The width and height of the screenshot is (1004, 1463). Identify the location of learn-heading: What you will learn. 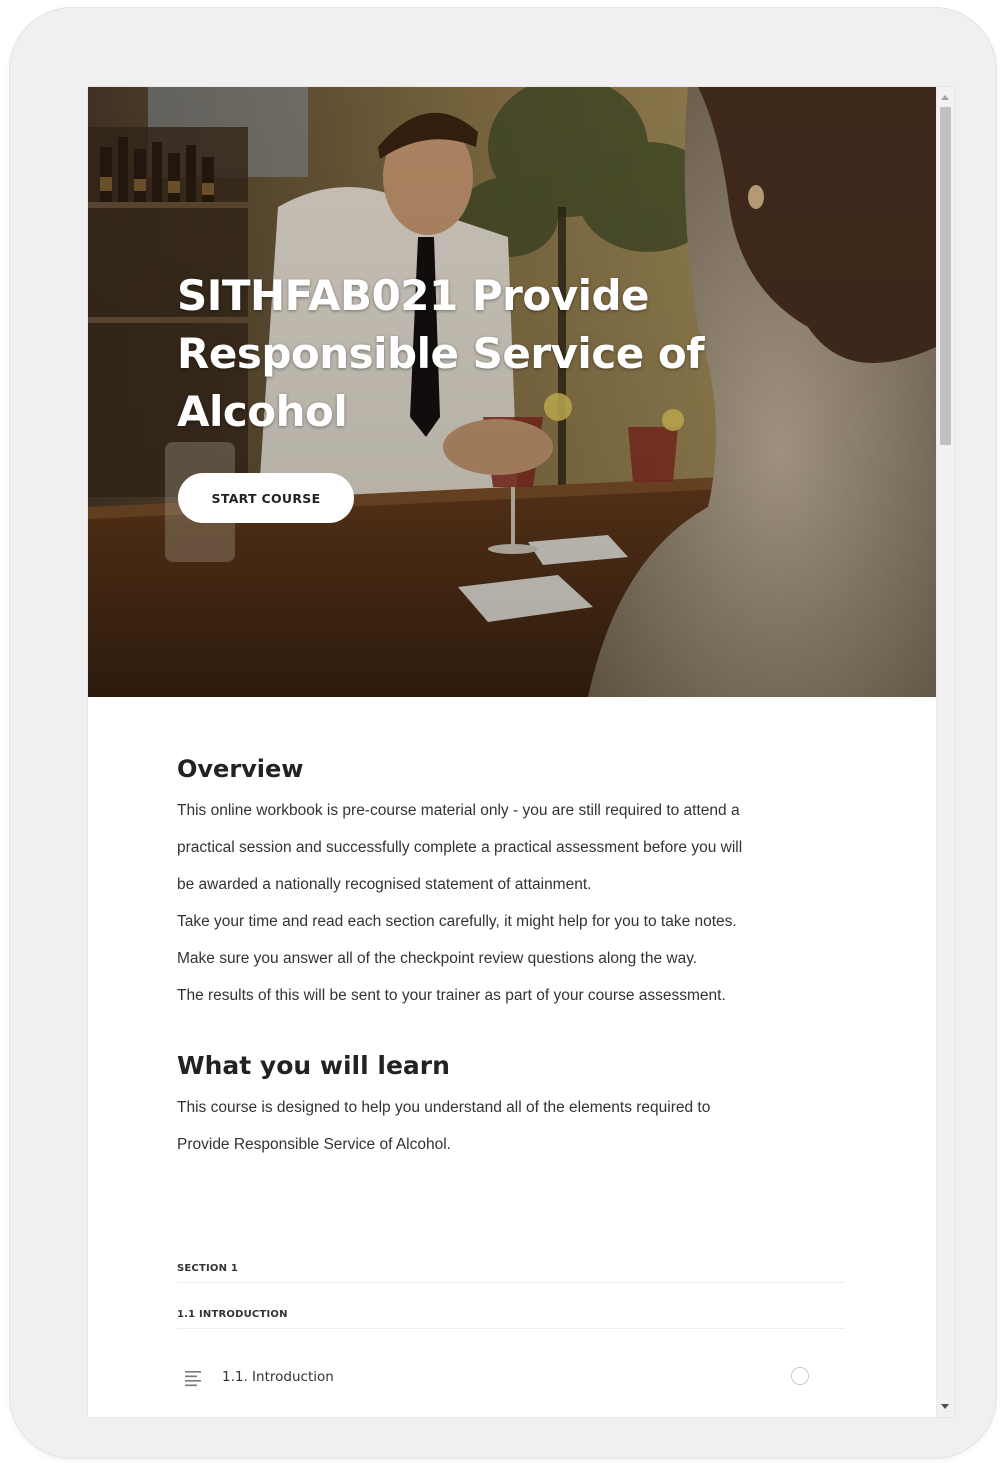
(313, 1065).